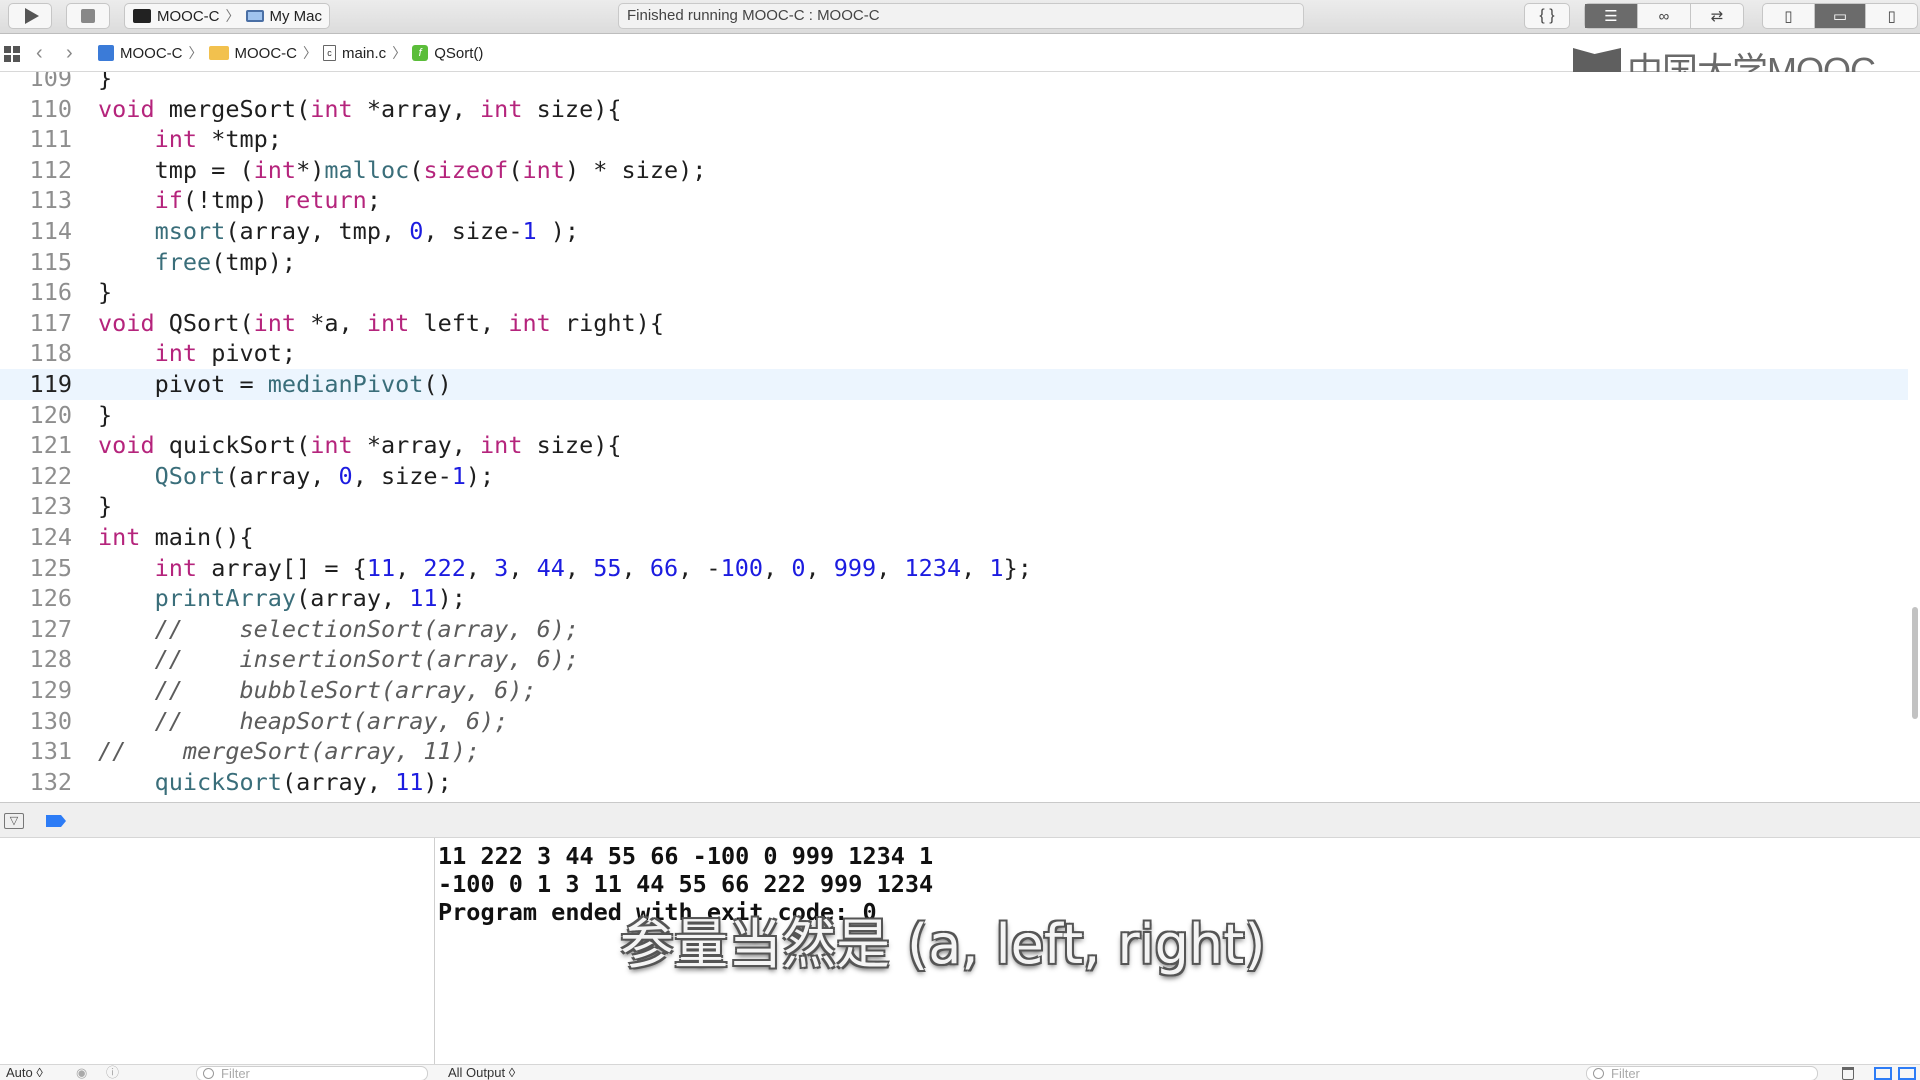 Image resolution: width=1920 pixels, height=1080 pixels. I want to click on standard-editor-button: ☰, so click(1611, 16).